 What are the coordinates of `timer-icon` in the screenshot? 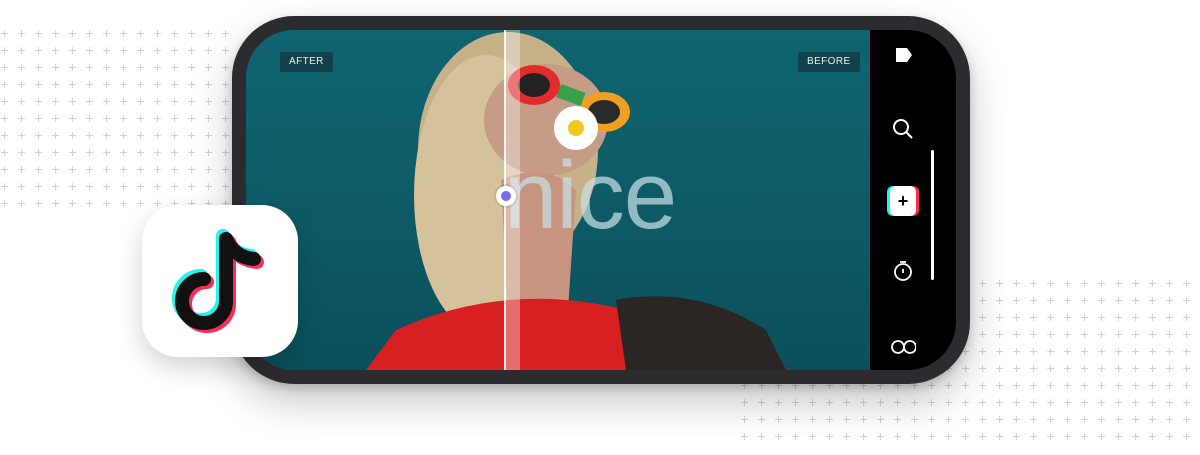 It's located at (903, 271).